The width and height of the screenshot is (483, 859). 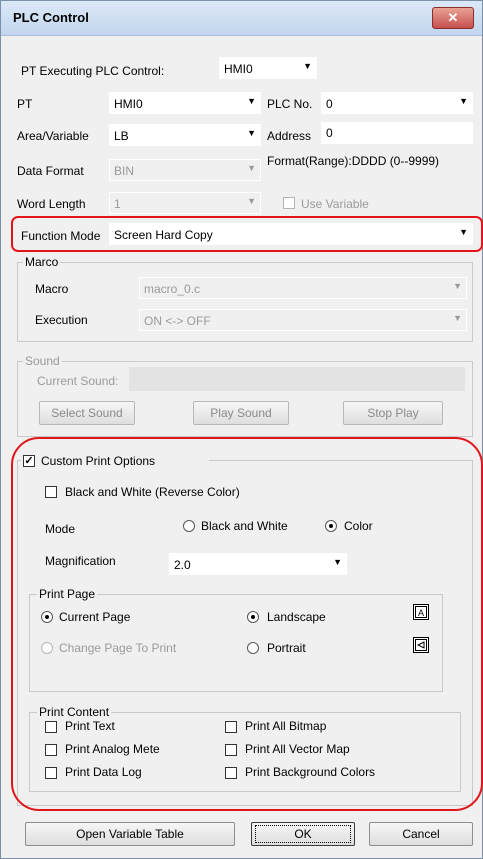 I want to click on ok-button-label: OK, so click(x=303, y=834).